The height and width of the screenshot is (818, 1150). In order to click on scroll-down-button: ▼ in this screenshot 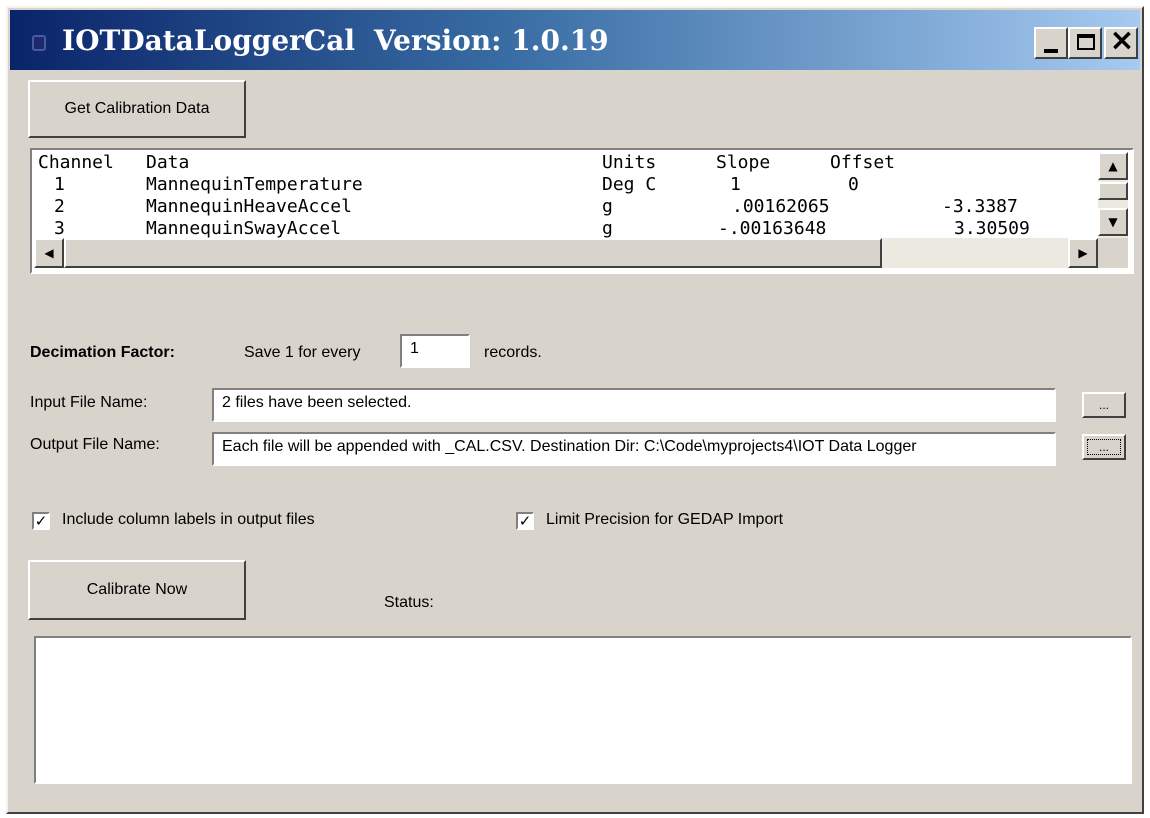, I will do `click(1113, 222)`.